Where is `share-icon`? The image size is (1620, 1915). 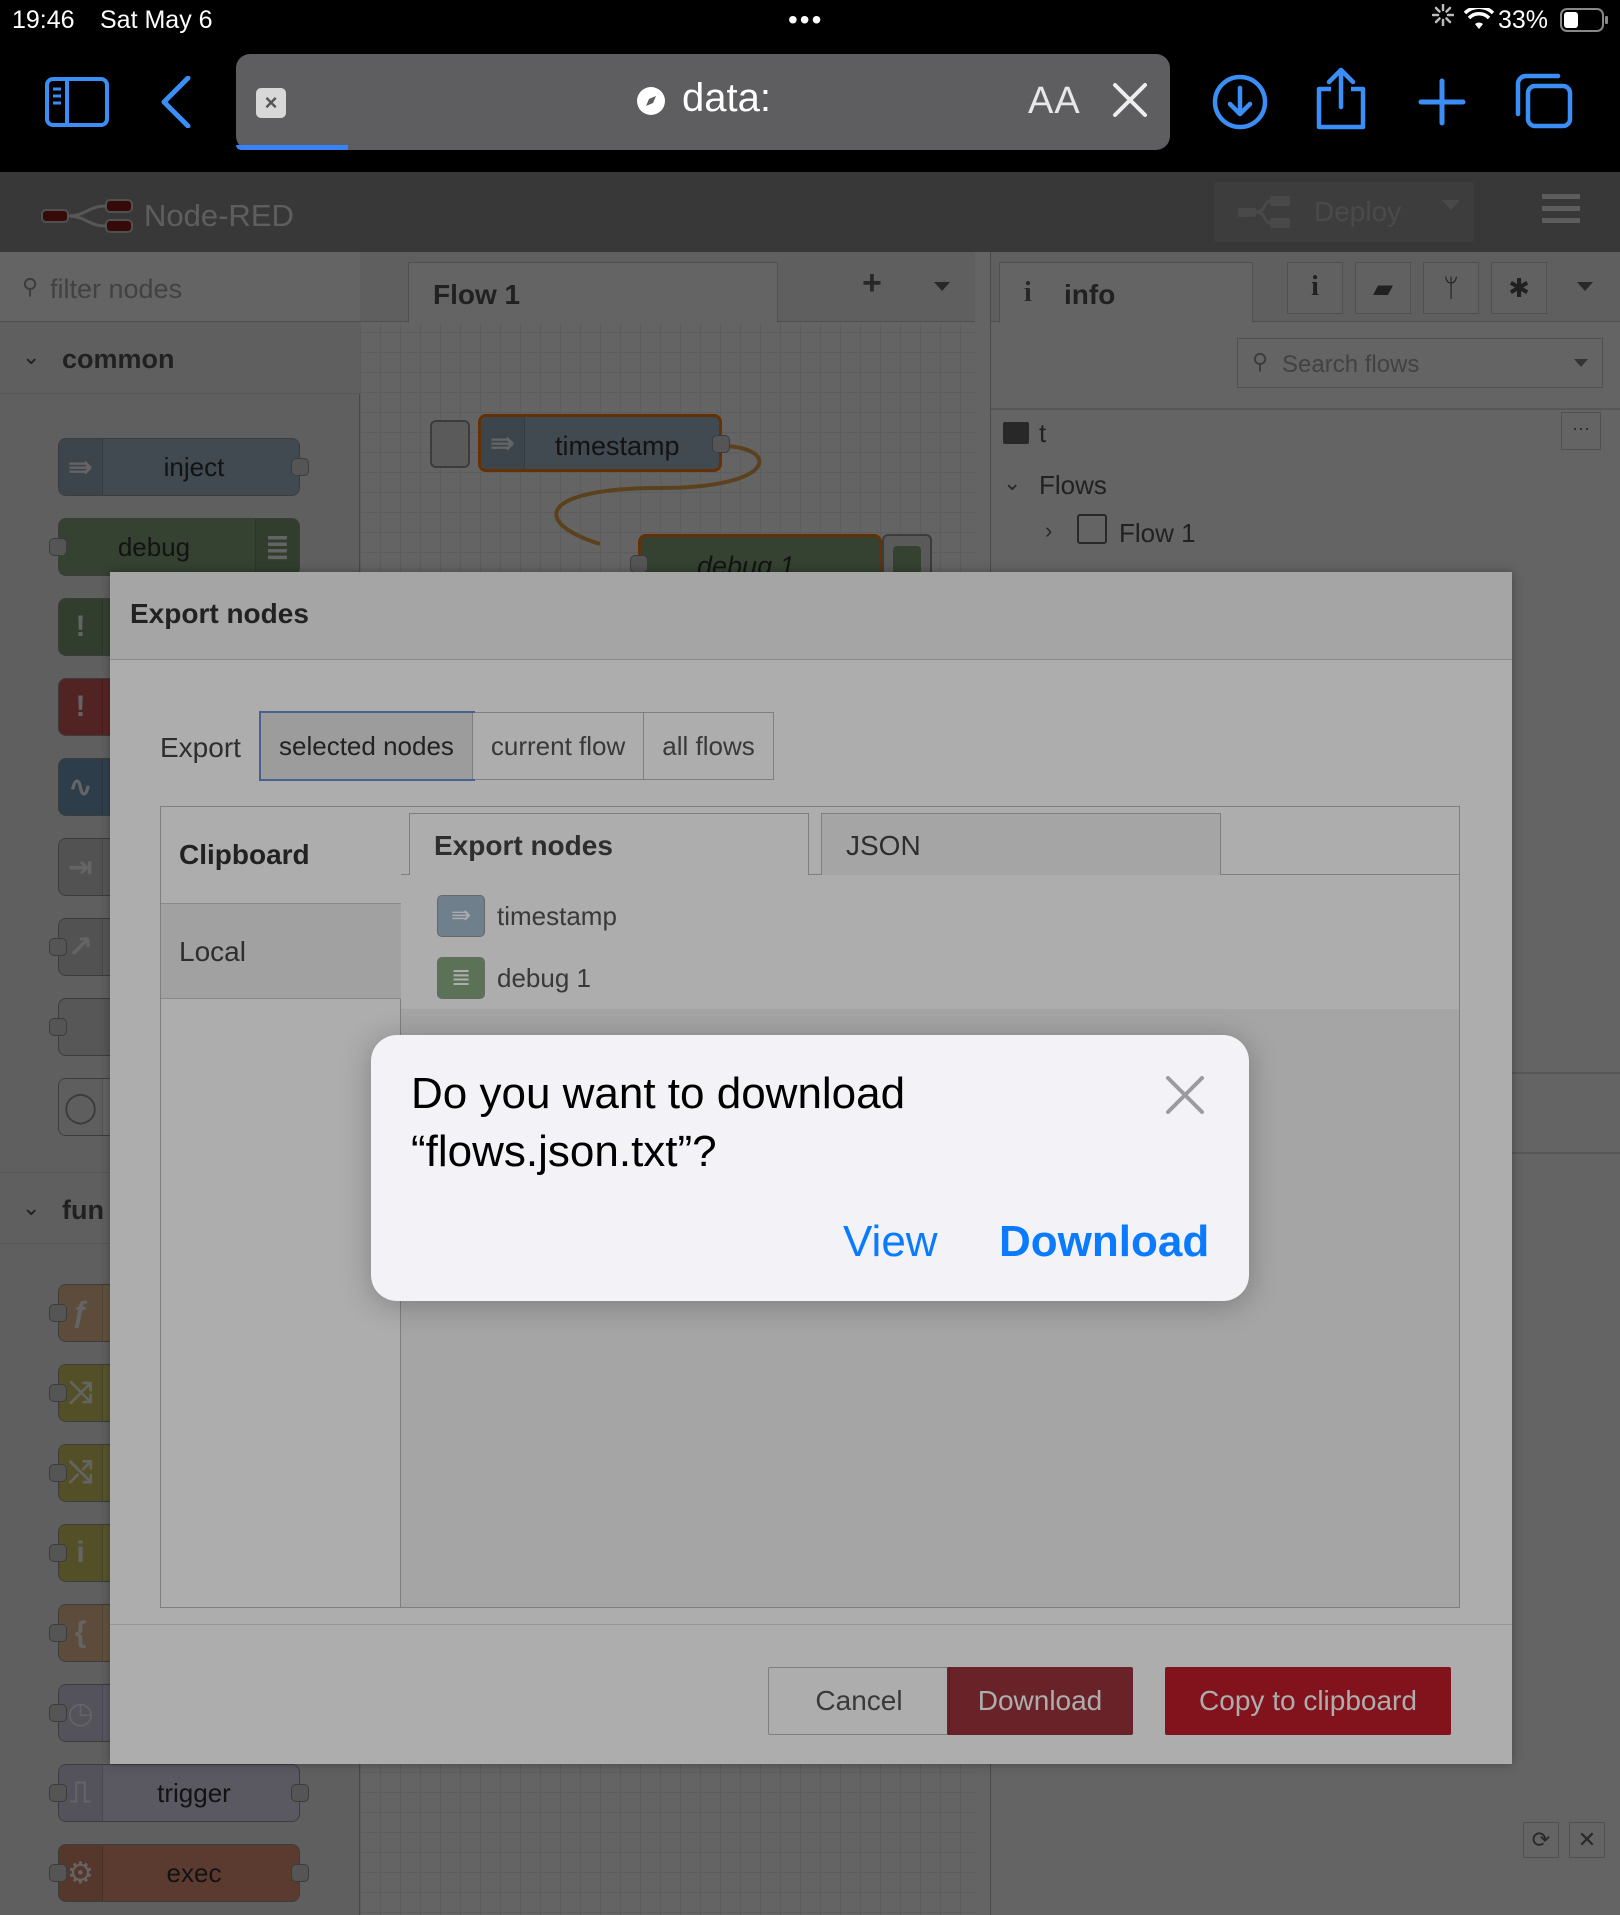 share-icon is located at coordinates (1341, 99).